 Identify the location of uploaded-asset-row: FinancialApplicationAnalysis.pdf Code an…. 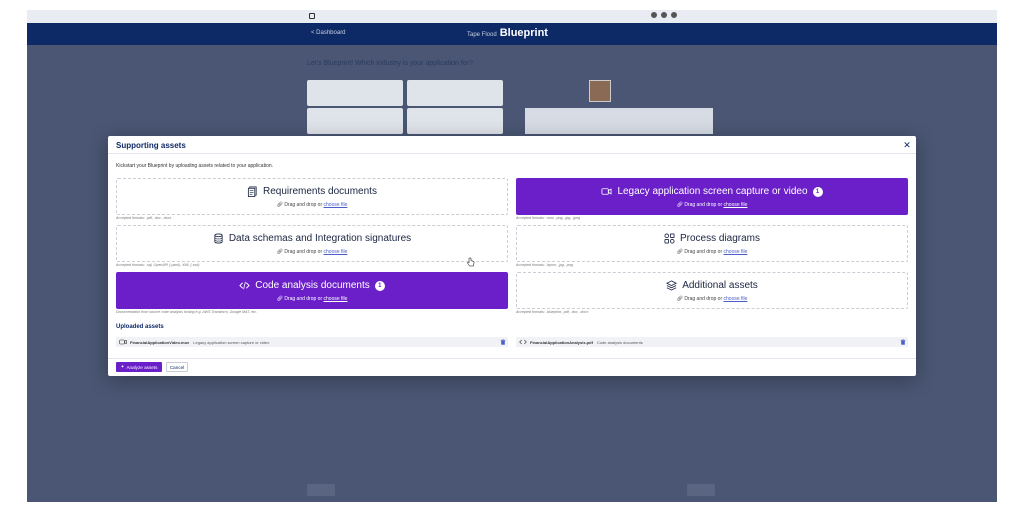
(712, 342).